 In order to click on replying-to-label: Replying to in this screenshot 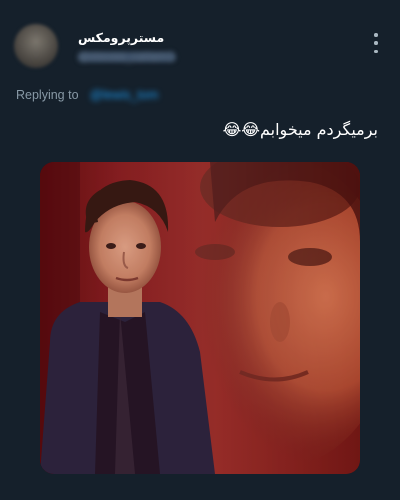, I will do `click(47, 95)`.